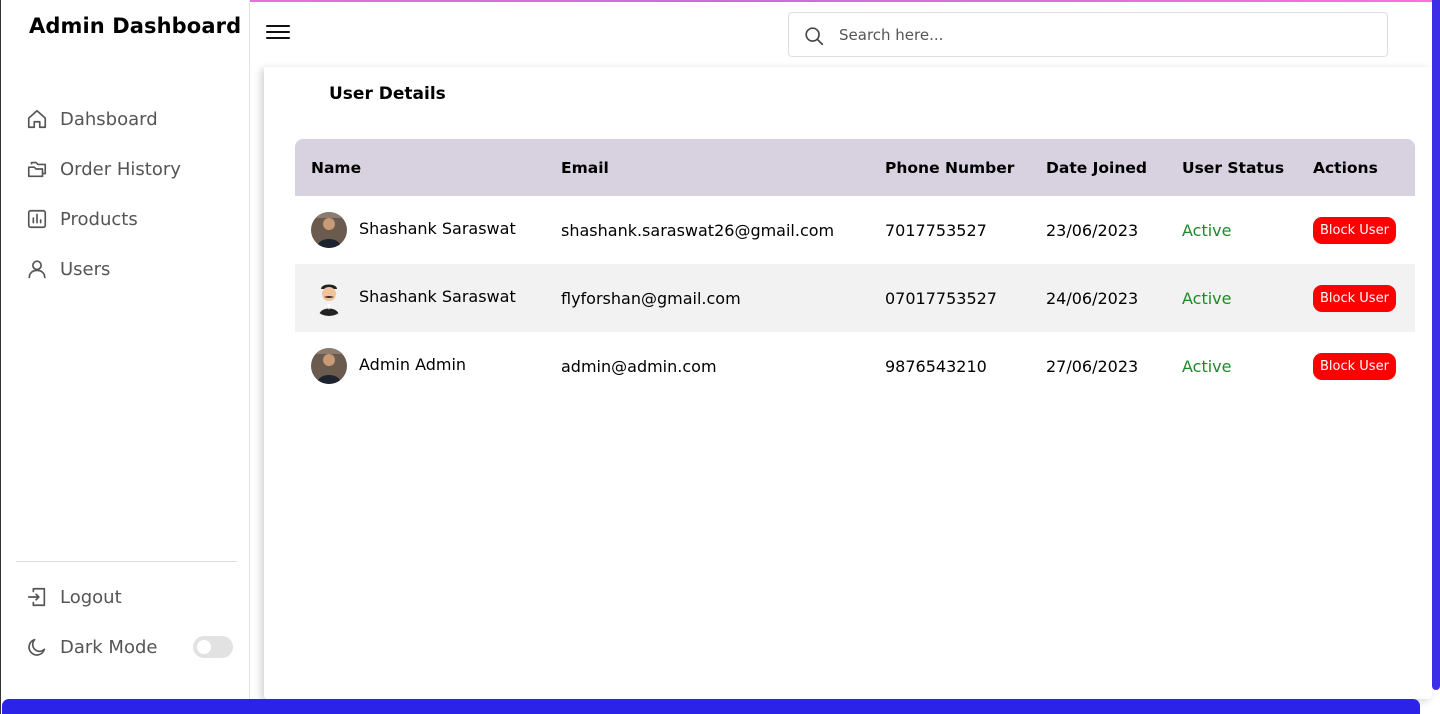  I want to click on sidebar-item-label: Dahsboard, so click(109, 119).